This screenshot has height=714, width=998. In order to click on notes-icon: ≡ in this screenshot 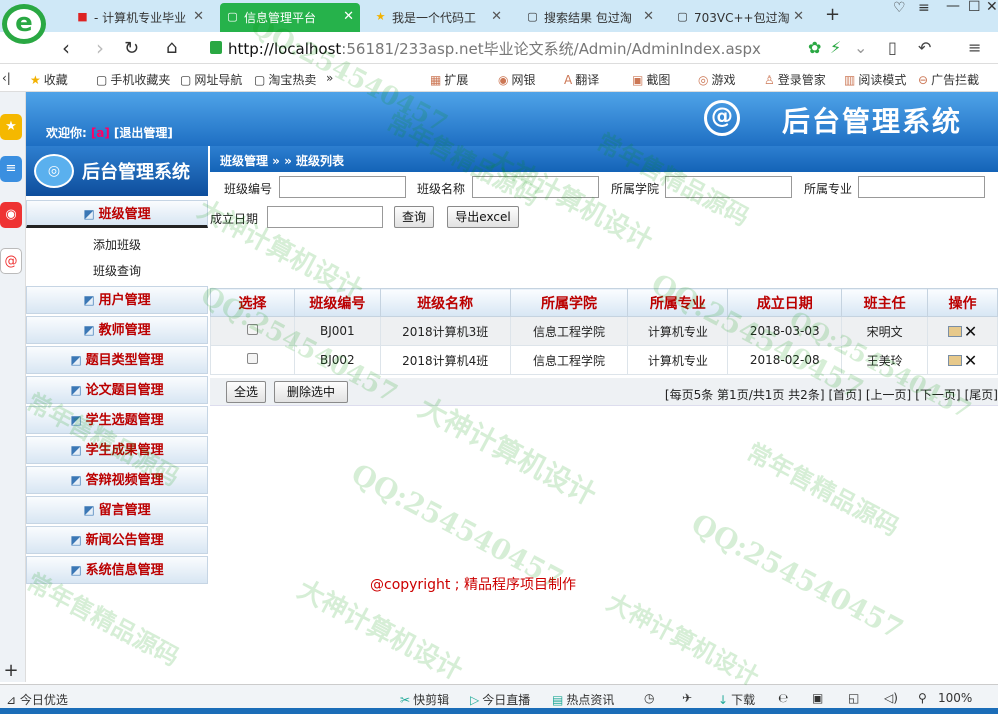, I will do `click(11, 169)`.